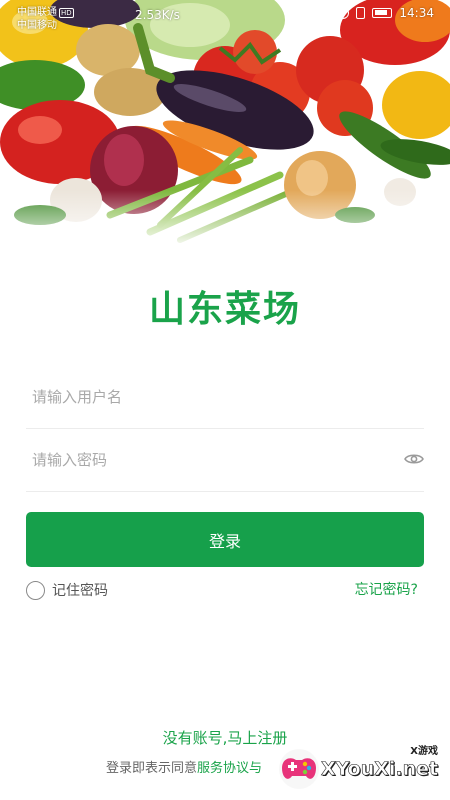  I want to click on status-icons: 14:34, so click(376, 13).